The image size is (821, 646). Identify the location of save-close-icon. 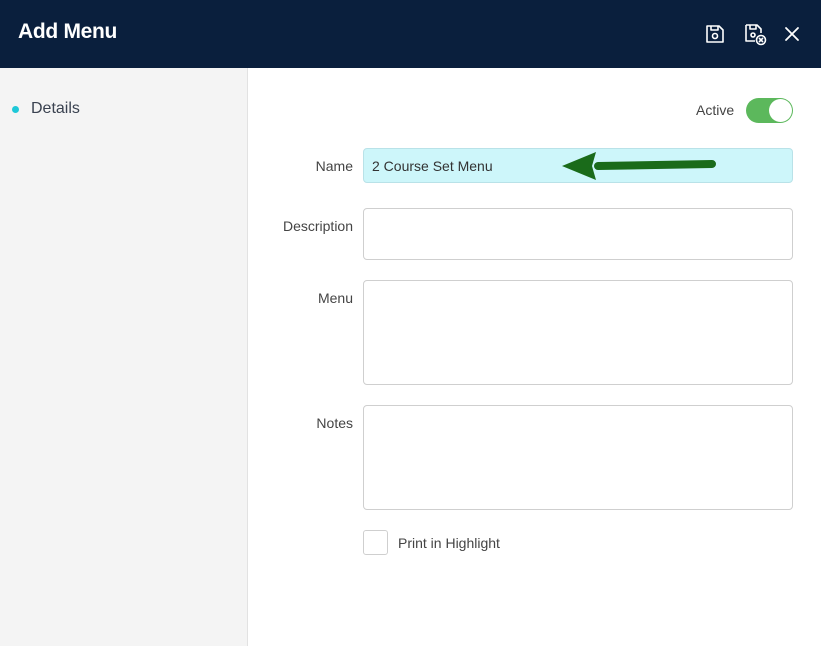
(756, 35).